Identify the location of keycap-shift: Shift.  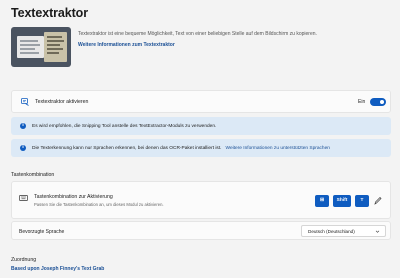
(342, 201).